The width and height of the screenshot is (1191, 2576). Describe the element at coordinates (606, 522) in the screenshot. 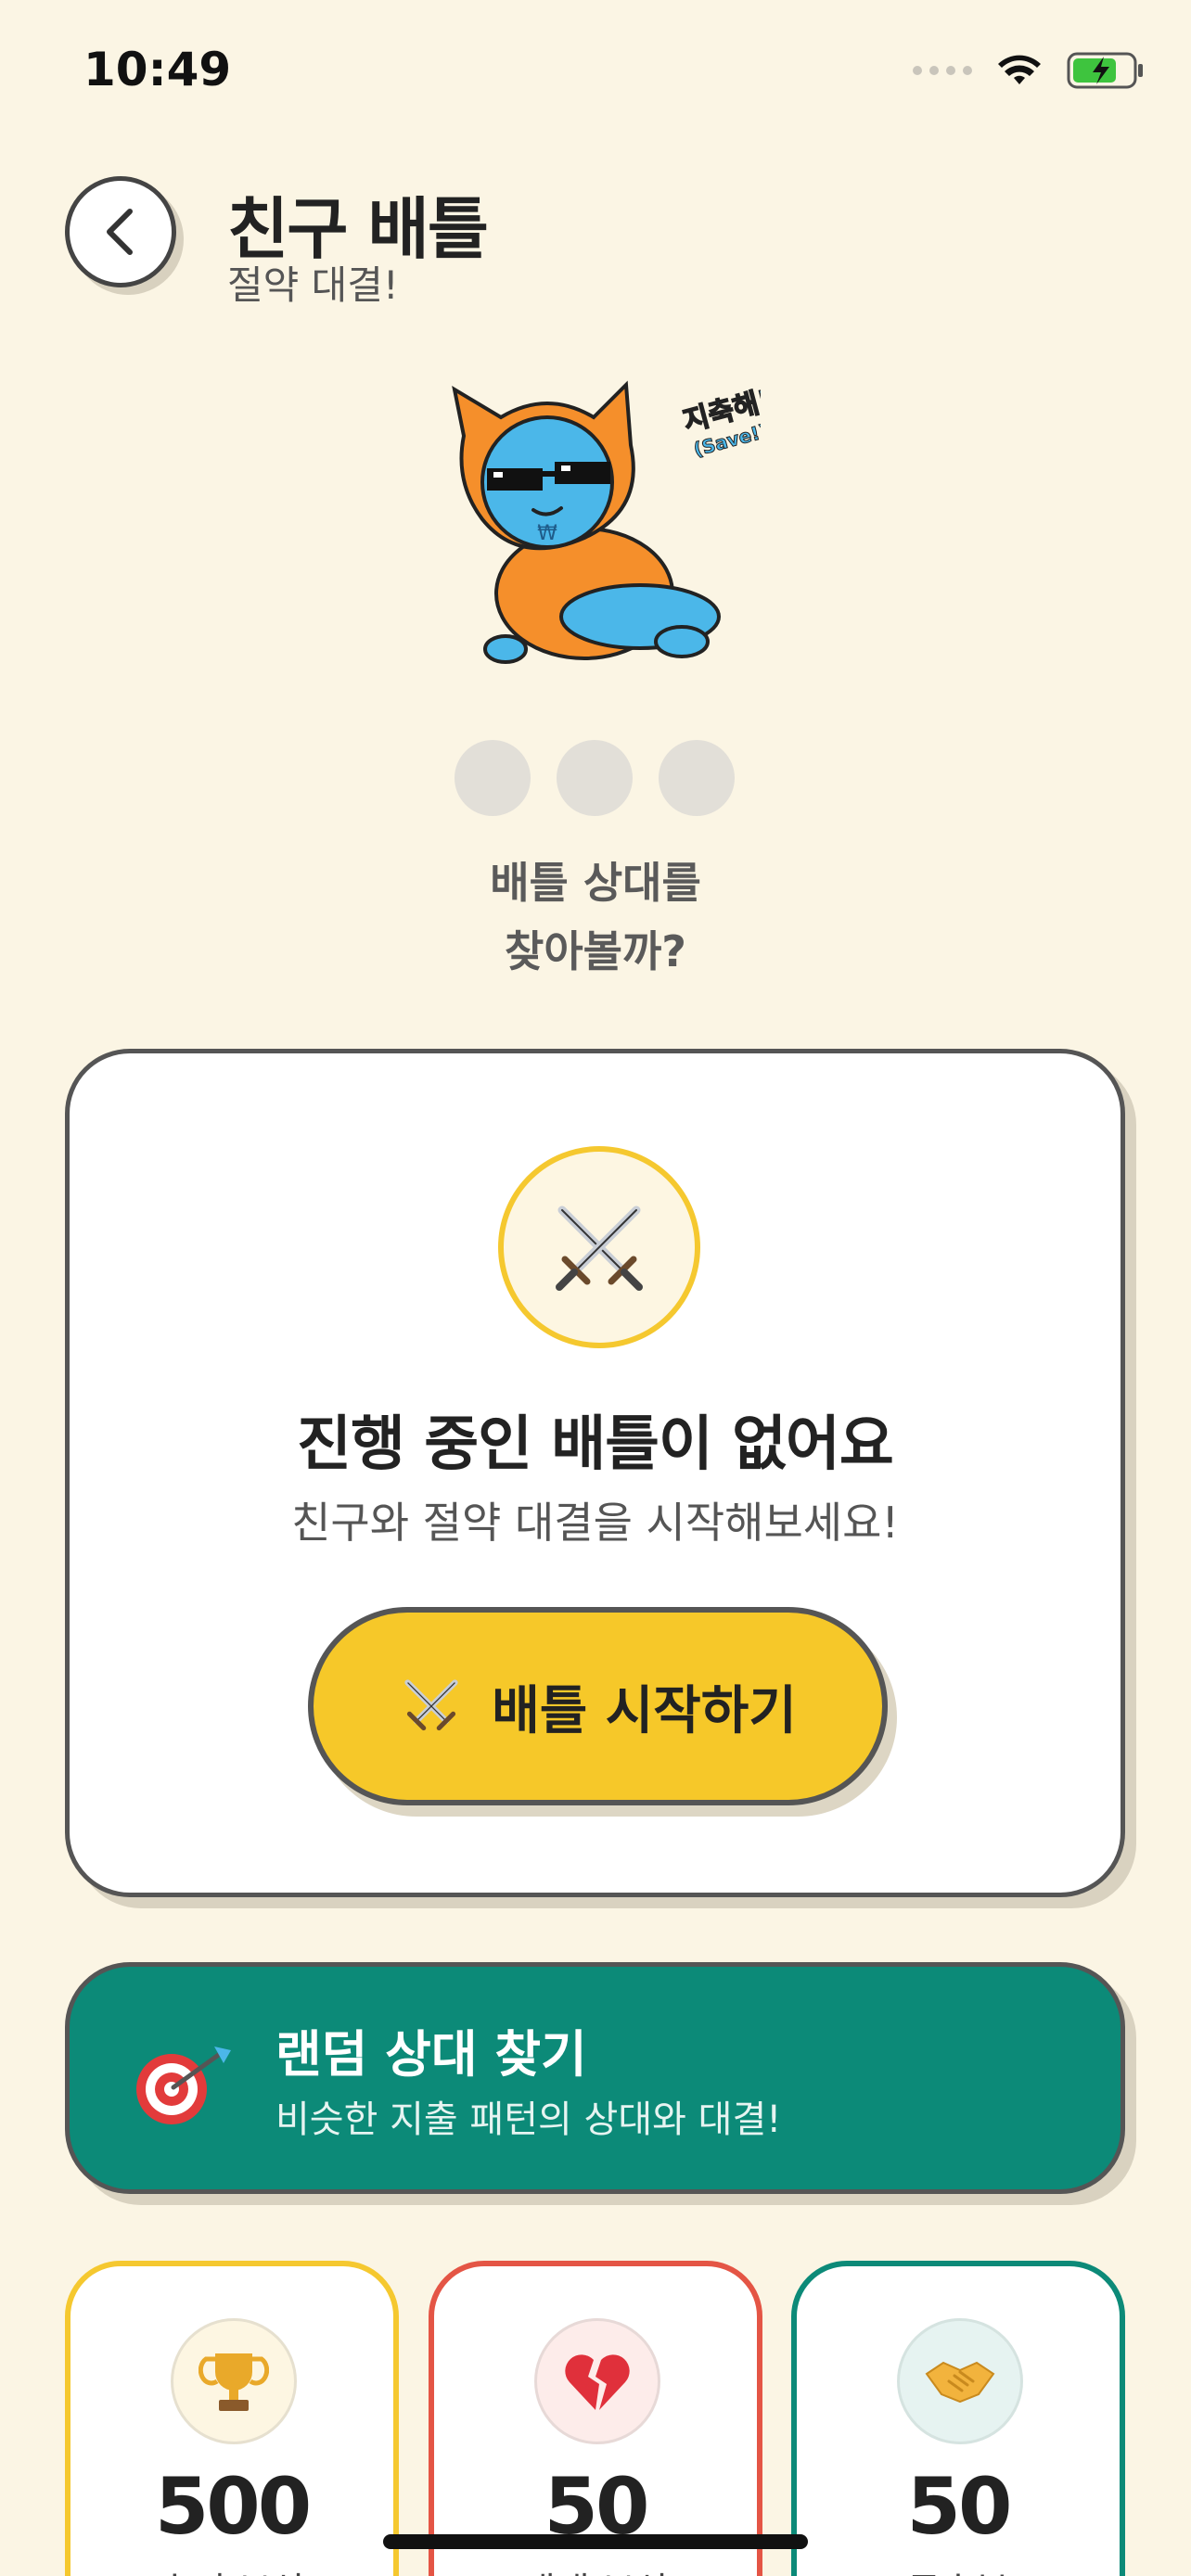

I see `cat-mascot-illustration: ₩ 지축해! (Save!)` at that location.